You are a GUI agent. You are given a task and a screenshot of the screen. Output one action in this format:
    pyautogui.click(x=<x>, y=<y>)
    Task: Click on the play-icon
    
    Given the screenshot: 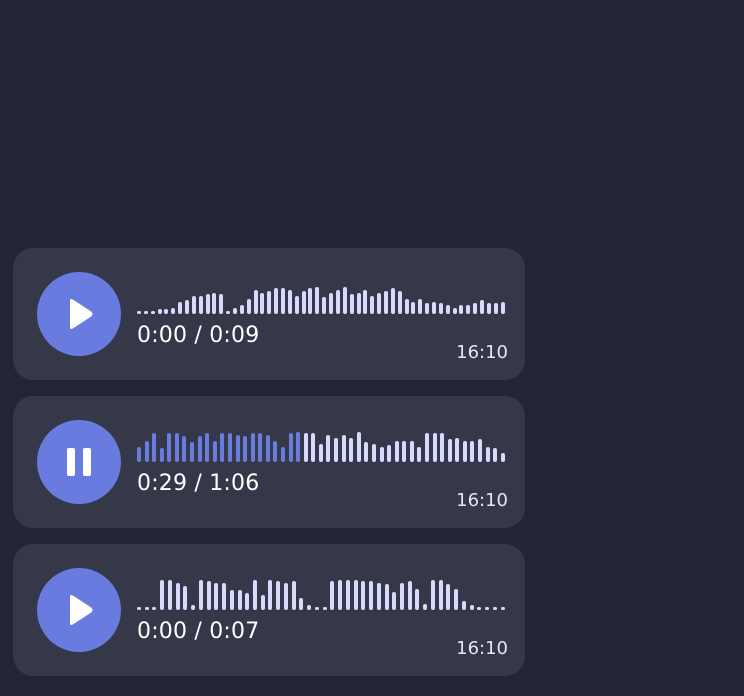 What is the action you would take?
    pyautogui.click(x=81, y=314)
    